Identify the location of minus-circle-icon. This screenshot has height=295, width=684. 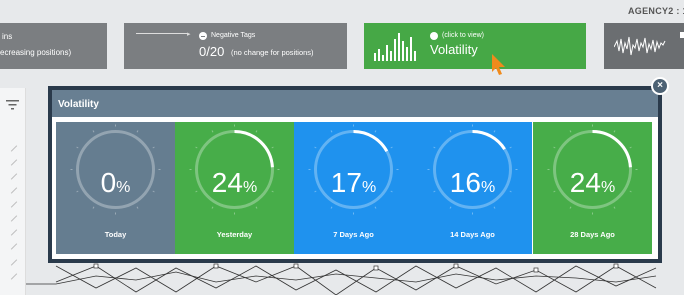
(203, 36).